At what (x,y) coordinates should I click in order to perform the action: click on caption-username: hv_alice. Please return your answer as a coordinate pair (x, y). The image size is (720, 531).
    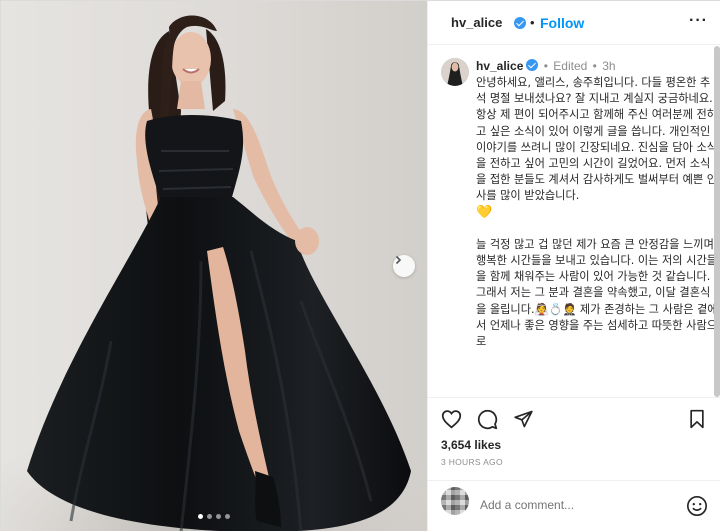
    Looking at the image, I should click on (499, 66).